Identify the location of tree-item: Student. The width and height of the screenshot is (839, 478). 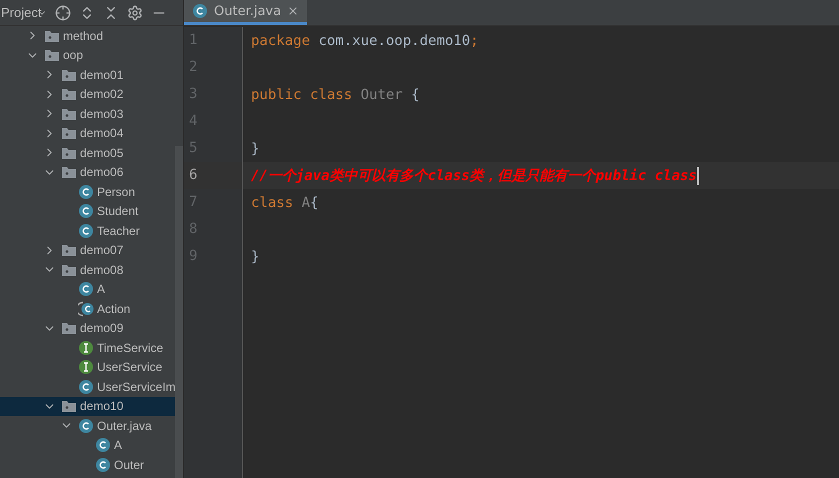
(87, 211).